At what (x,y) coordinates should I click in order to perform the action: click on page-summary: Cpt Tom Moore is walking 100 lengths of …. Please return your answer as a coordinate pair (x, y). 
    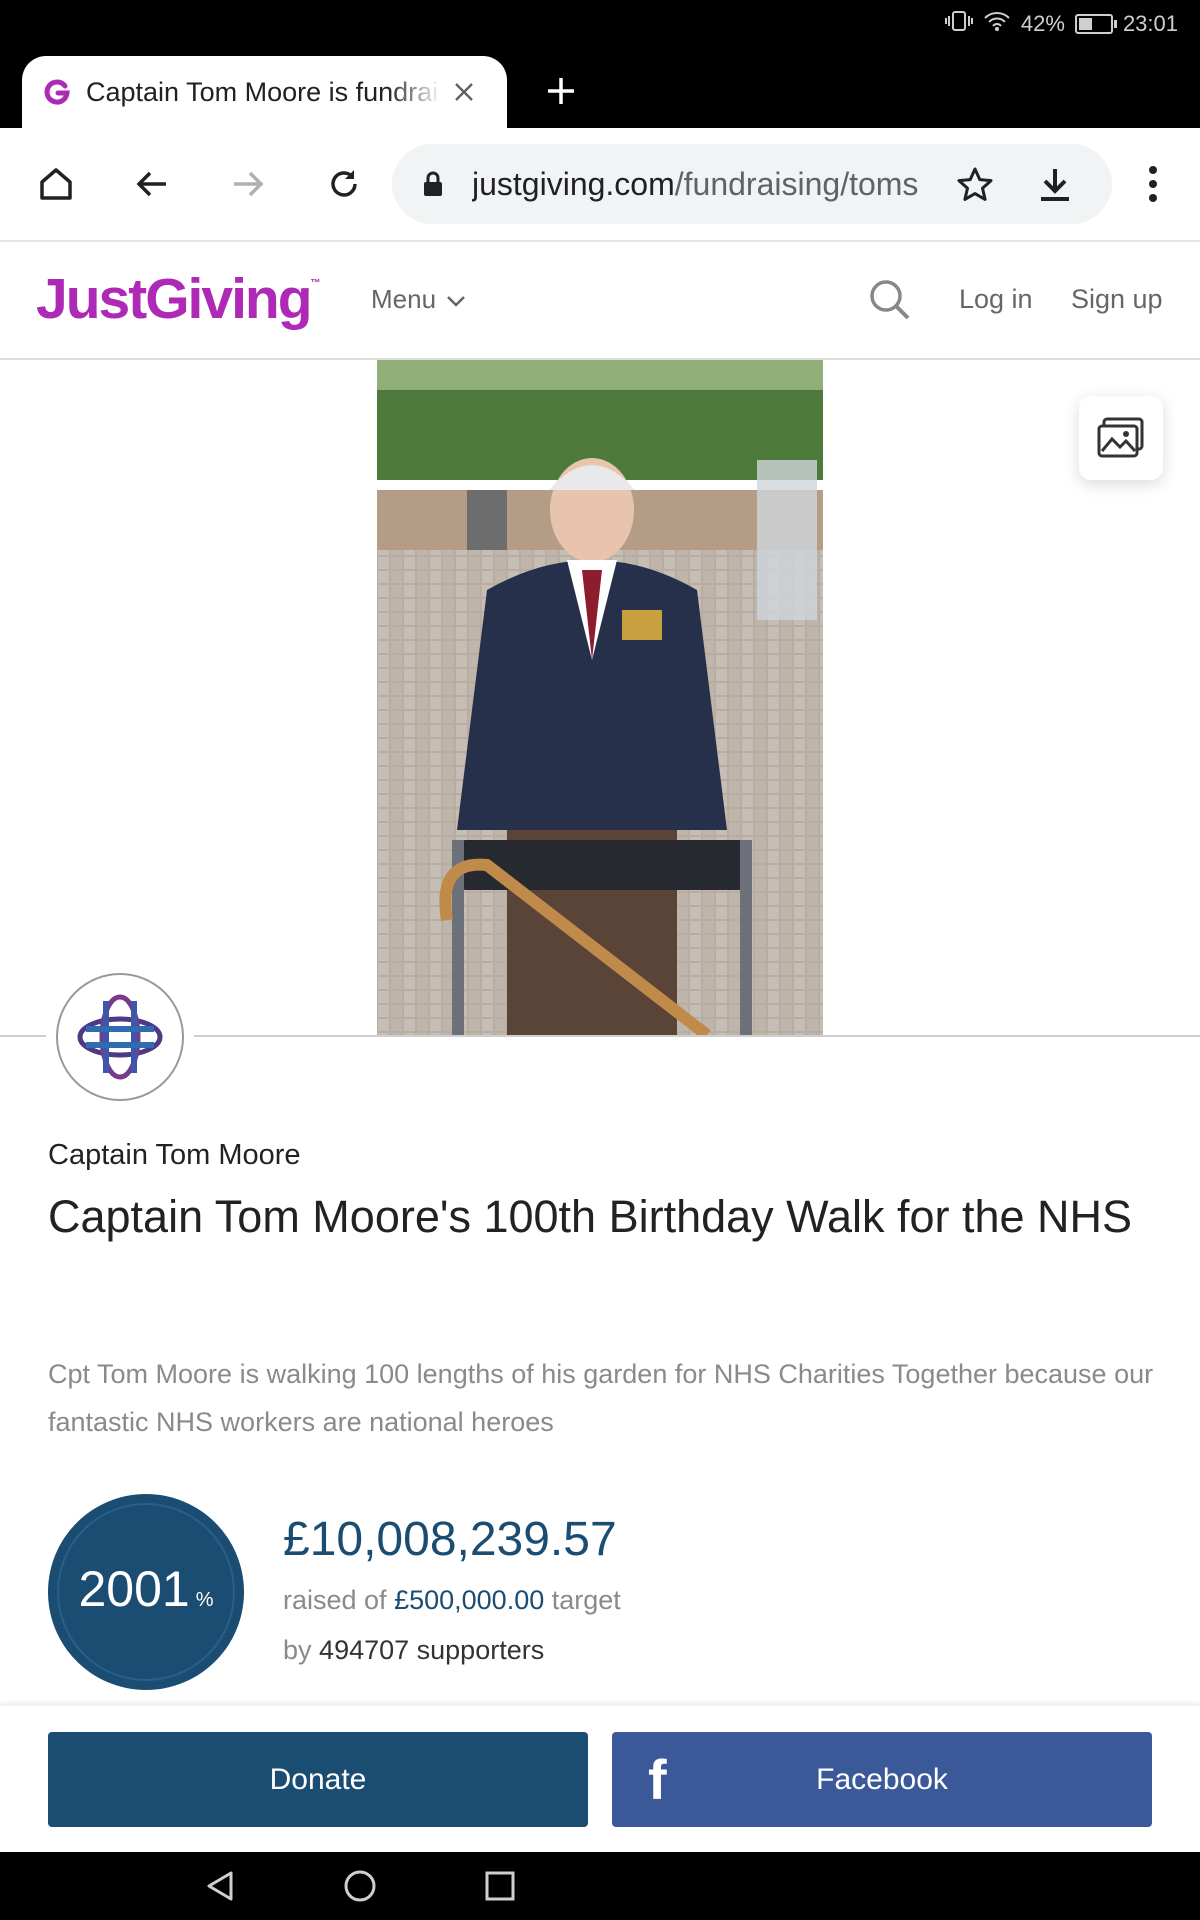
    Looking at the image, I should click on (601, 1398).